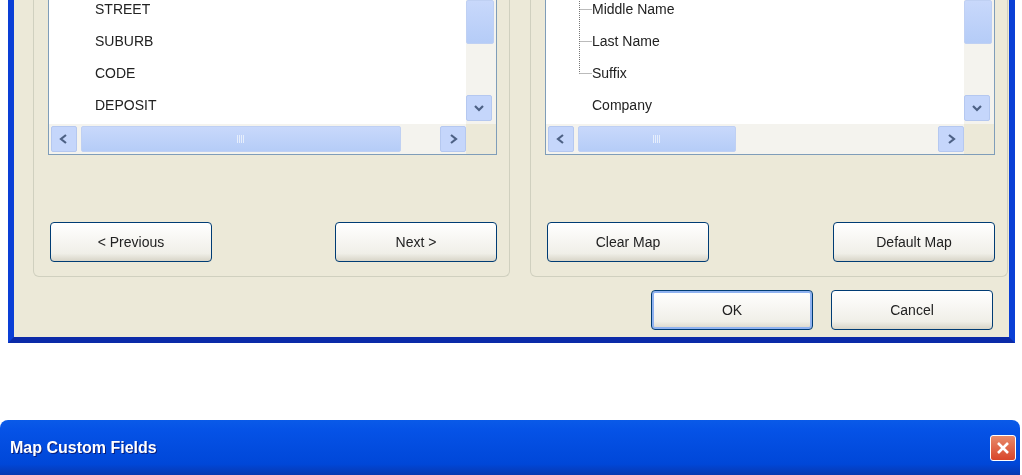 This screenshot has height=475, width=1022. What do you see at coordinates (912, 310) in the screenshot?
I see `dialog-button: Cancel` at bounding box center [912, 310].